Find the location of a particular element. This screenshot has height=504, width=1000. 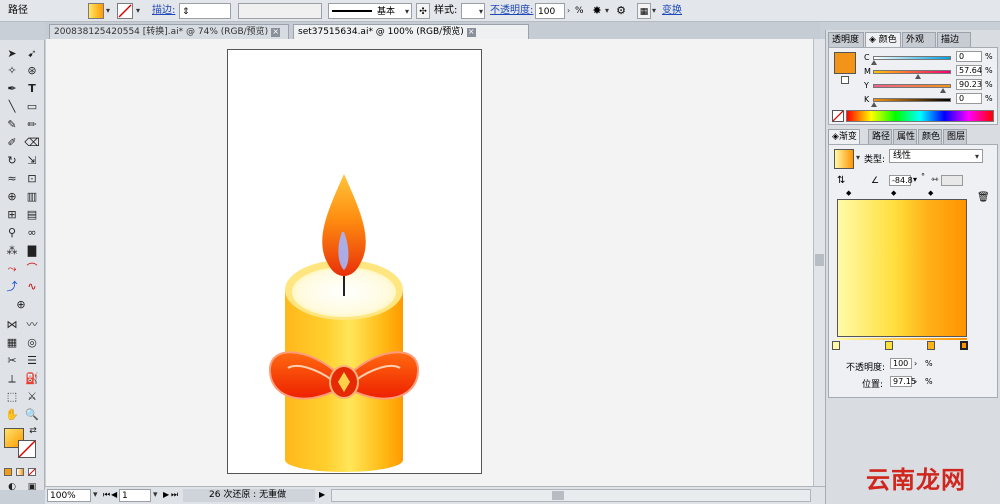

artboard-tool-icon: ⬚ is located at coordinates (12, 396).